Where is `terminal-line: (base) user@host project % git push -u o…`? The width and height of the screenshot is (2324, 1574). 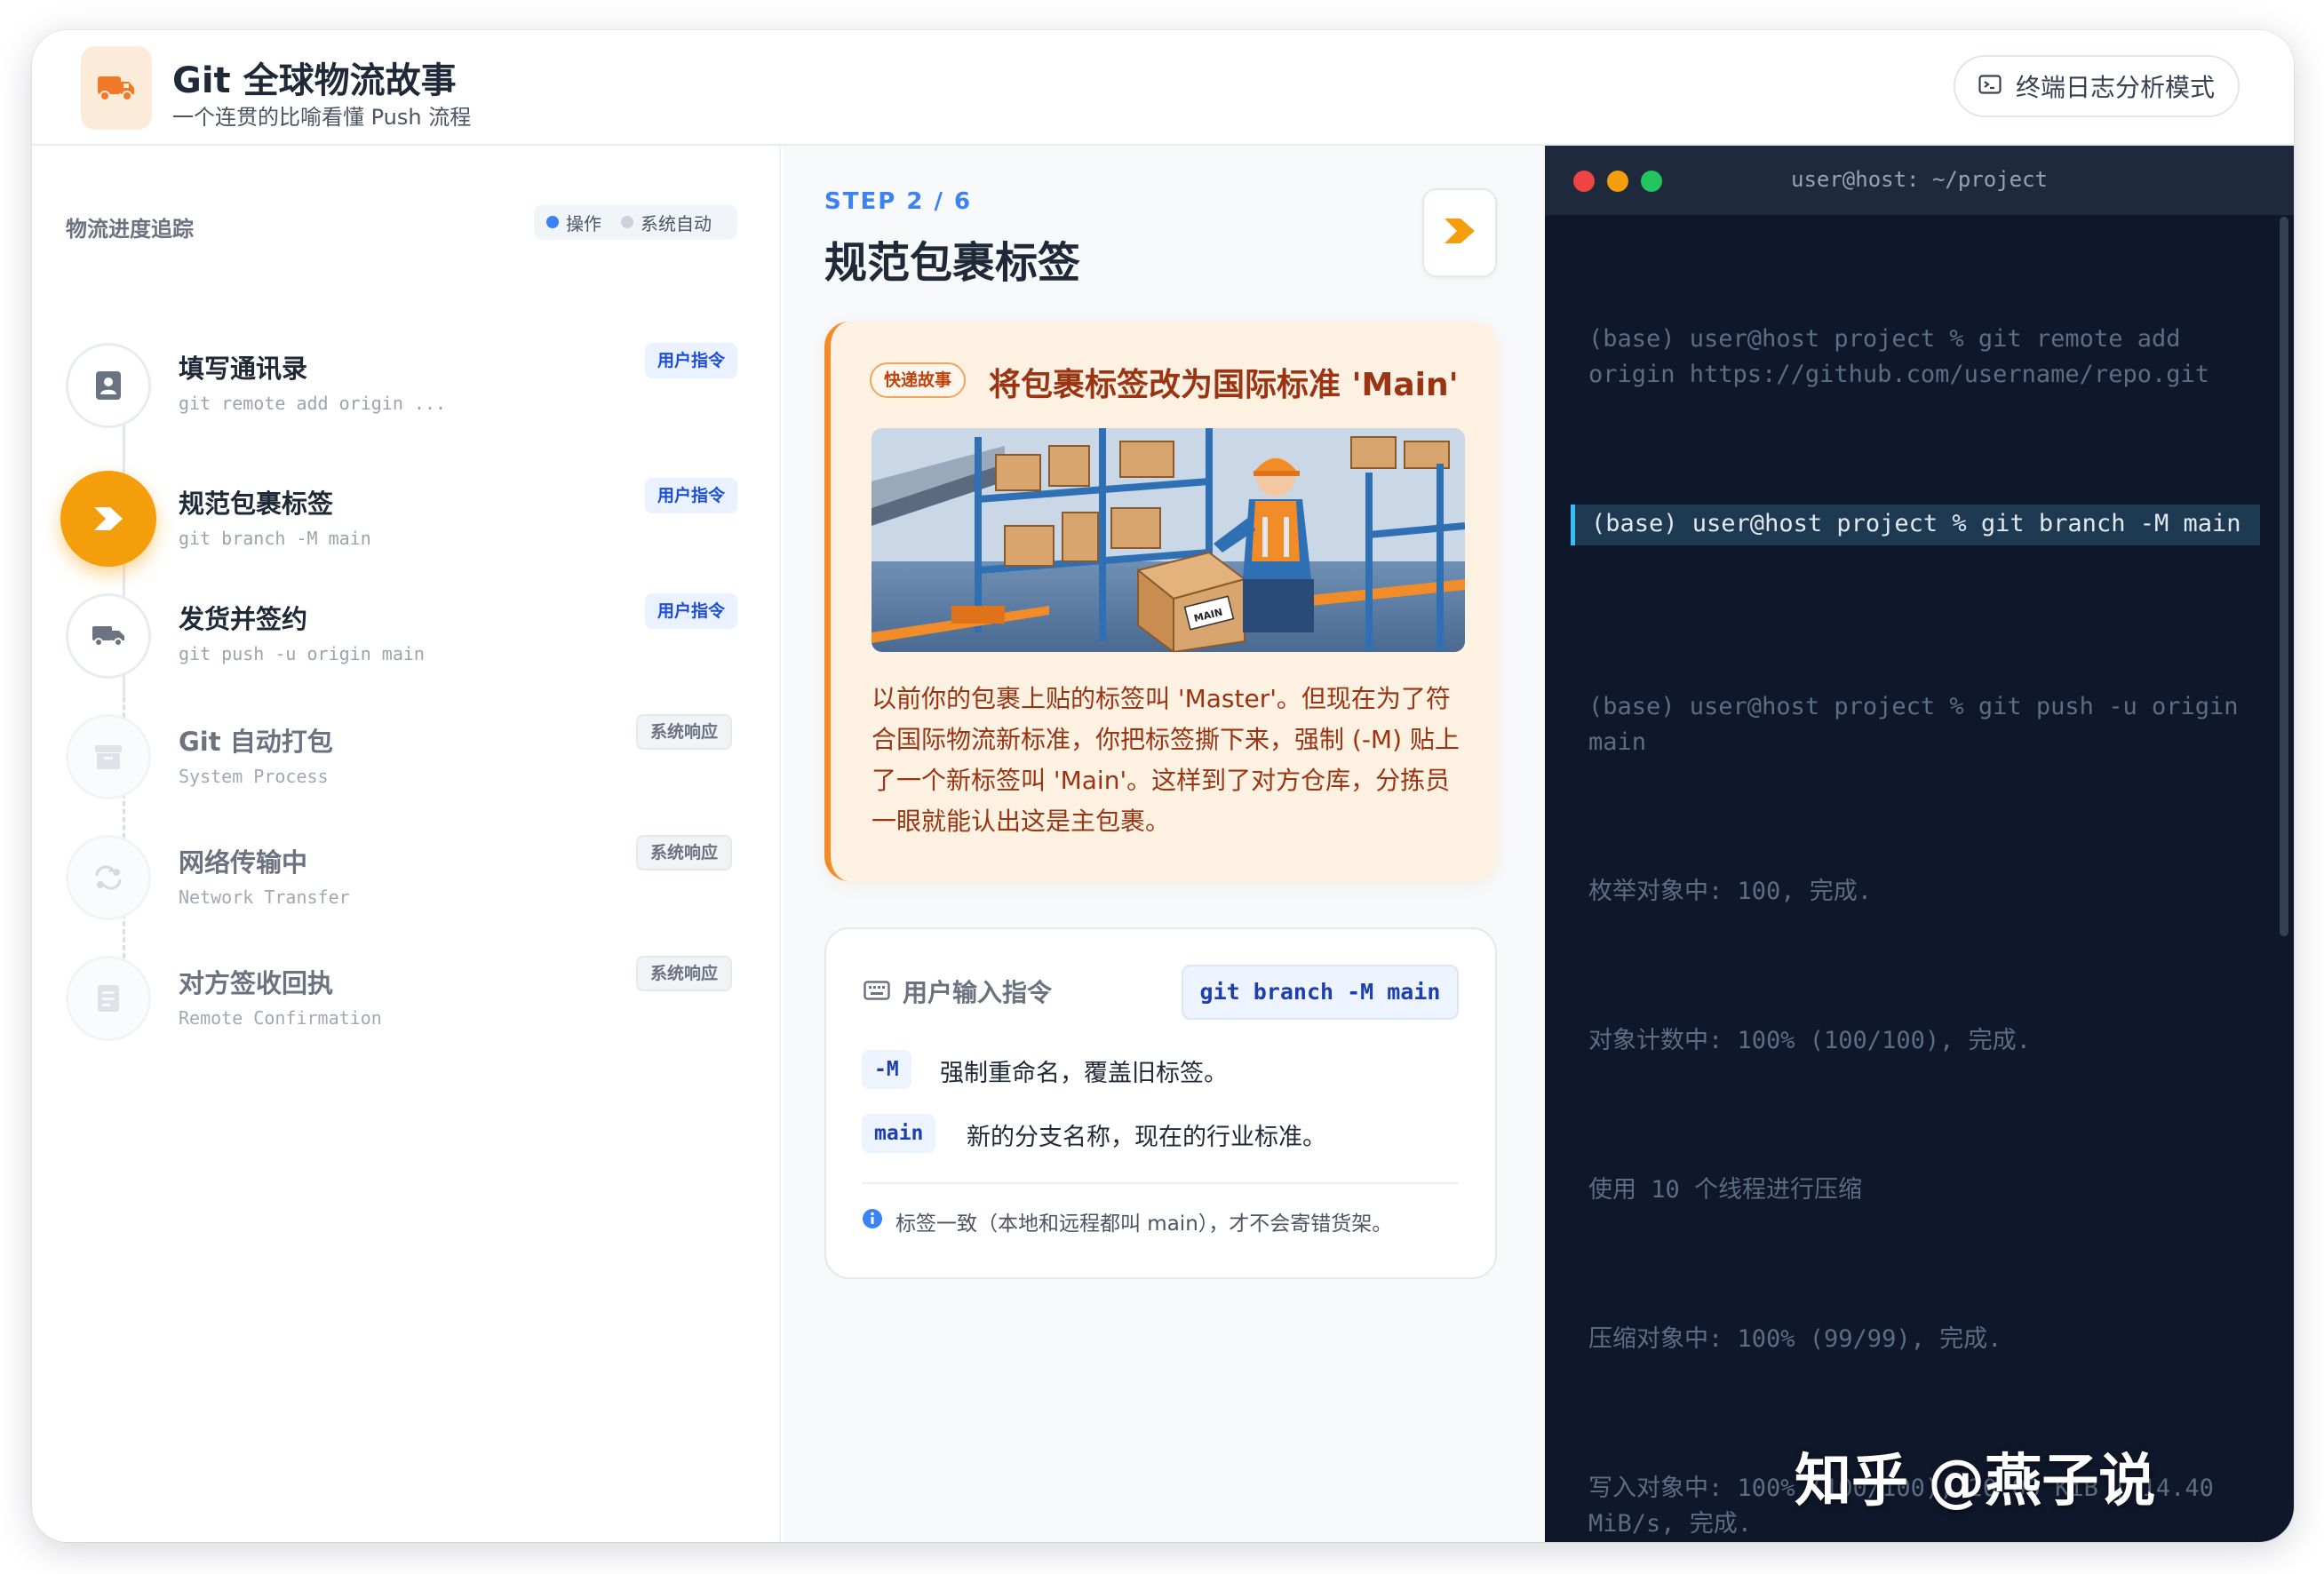
terminal-line: (base) user@host project % git push -u o… is located at coordinates (1920, 724).